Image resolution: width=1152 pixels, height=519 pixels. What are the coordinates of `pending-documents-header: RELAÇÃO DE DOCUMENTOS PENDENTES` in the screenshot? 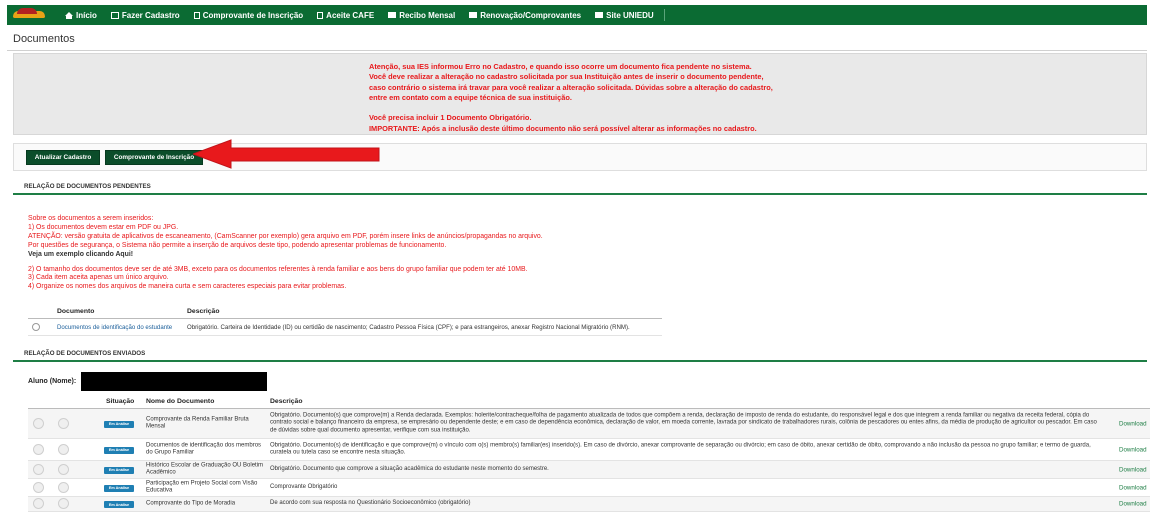 It's located at (580, 187).